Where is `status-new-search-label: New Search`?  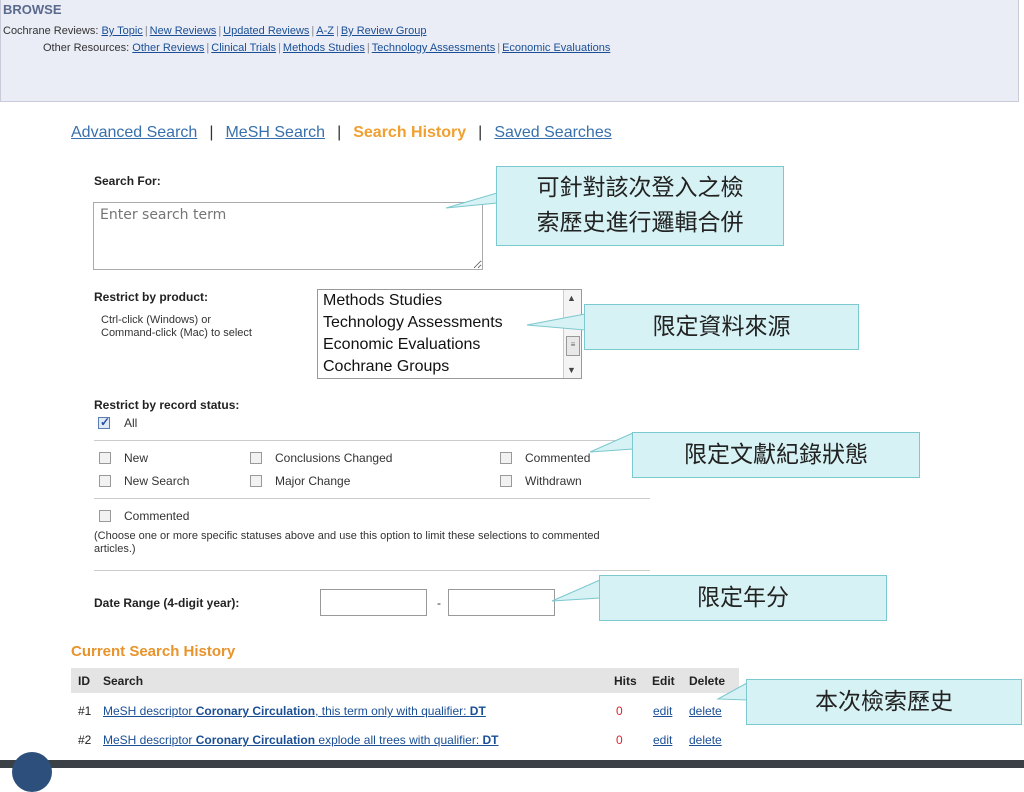 status-new-search-label: New Search is located at coordinates (157, 481).